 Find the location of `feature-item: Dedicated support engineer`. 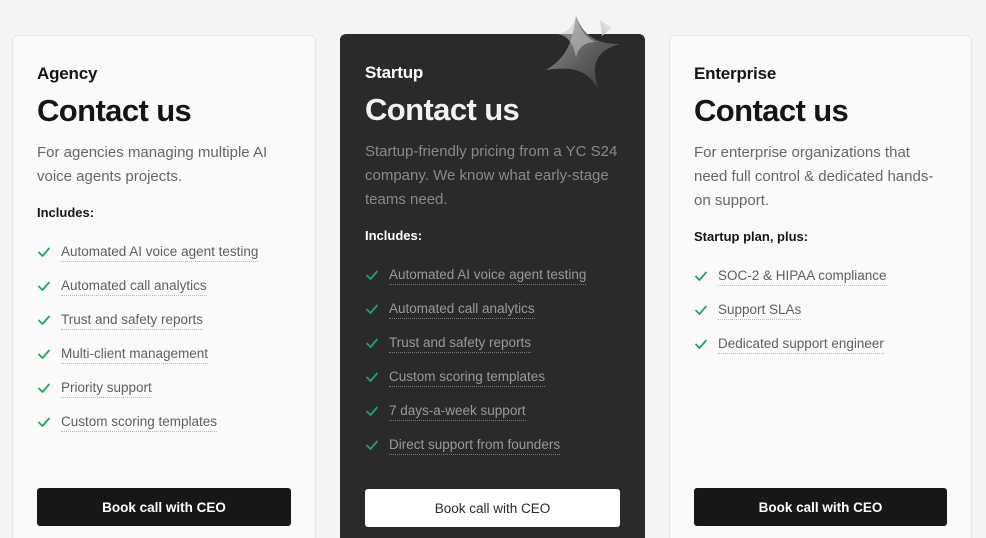

feature-item: Dedicated support engineer is located at coordinates (820, 344).